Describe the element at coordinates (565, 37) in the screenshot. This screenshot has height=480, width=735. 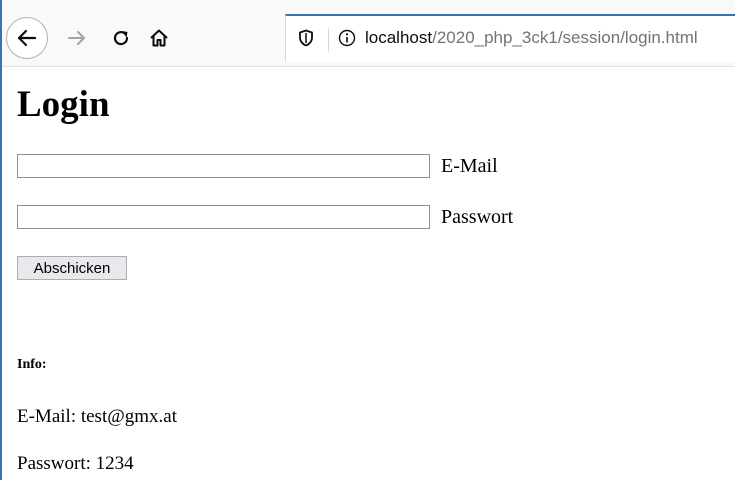
I see `url-path: /2020_php_3ck1/session/login.html` at that location.